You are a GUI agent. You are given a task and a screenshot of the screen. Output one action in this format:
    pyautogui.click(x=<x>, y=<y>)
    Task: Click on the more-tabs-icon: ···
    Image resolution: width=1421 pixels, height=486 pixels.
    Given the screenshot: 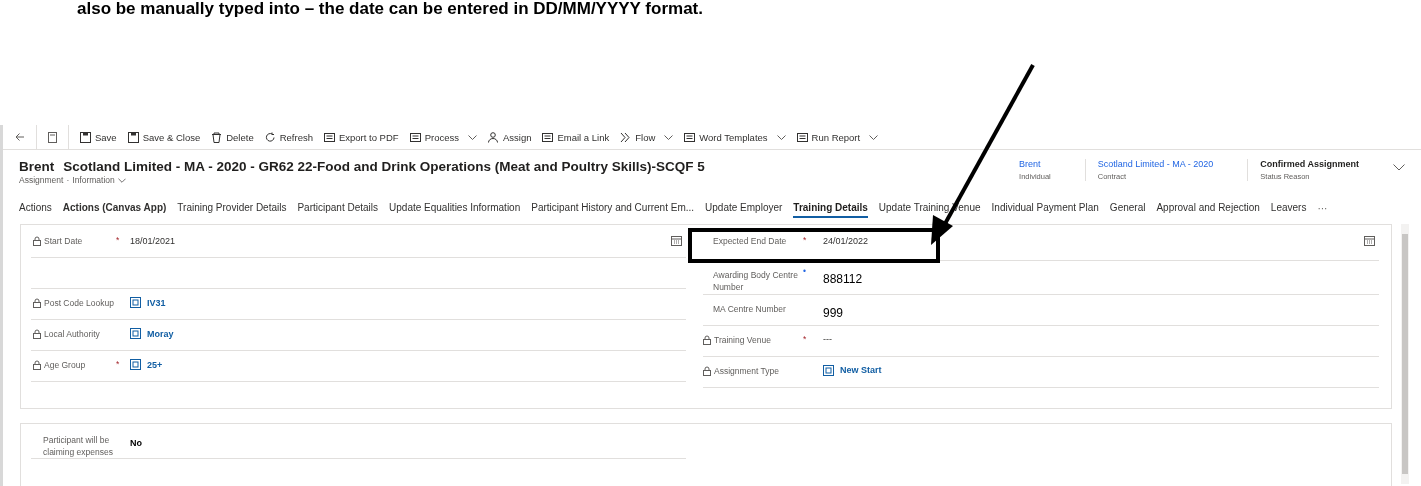 What is the action you would take?
    pyautogui.click(x=1322, y=208)
    